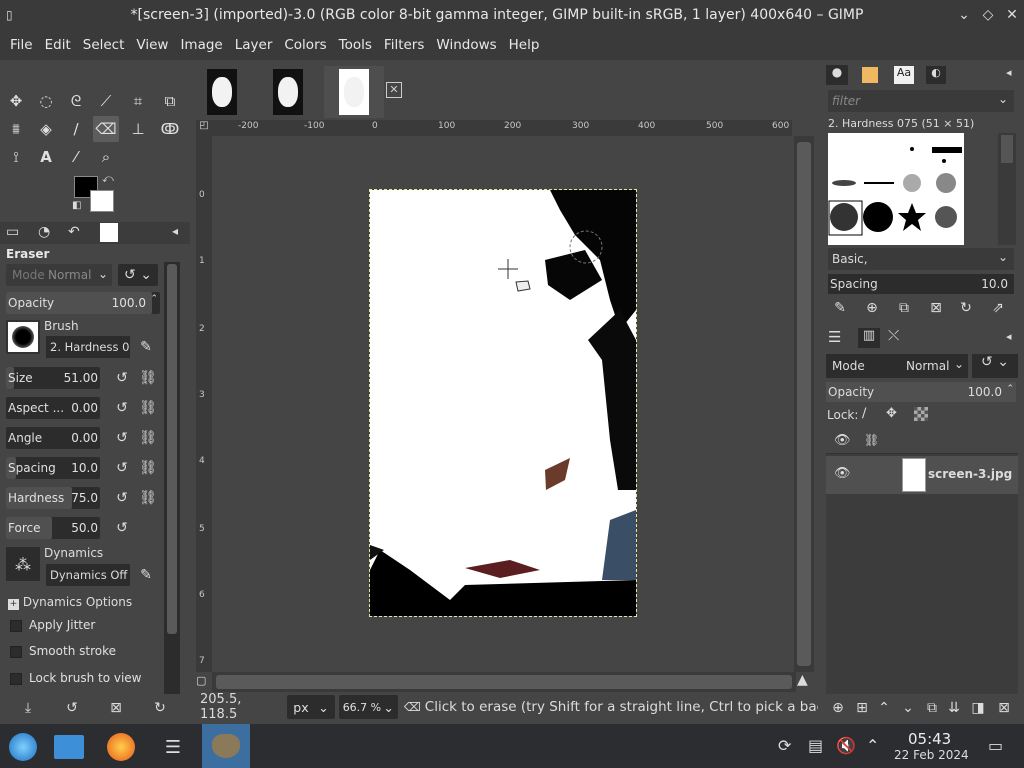 The height and width of the screenshot is (768, 1024). I want to click on force-slider: Force 50.0, so click(53, 528).